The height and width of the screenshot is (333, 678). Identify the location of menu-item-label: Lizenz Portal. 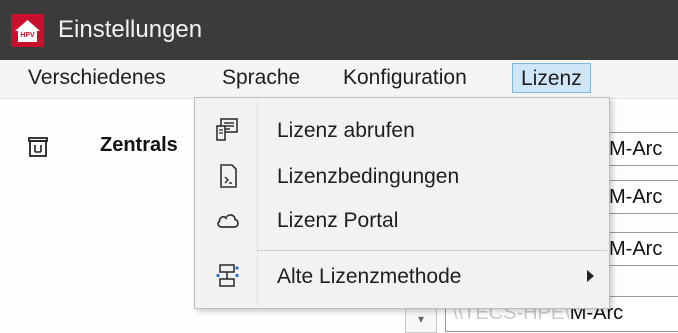
(338, 220).